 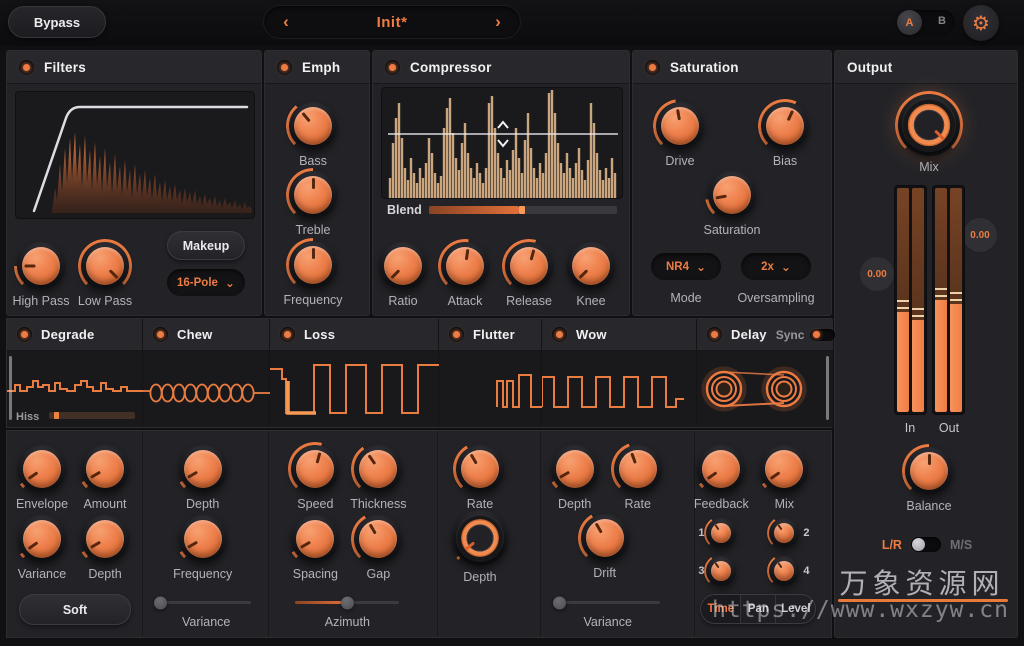 What do you see at coordinates (24, 334) in the screenshot?
I see `degrade-power-led` at bounding box center [24, 334].